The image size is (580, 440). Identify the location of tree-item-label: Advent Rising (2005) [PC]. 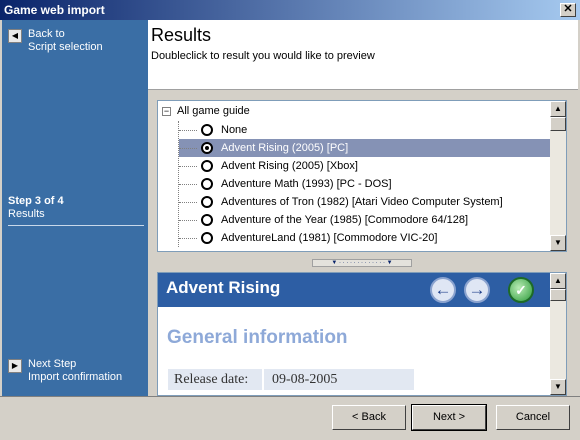
(285, 148).